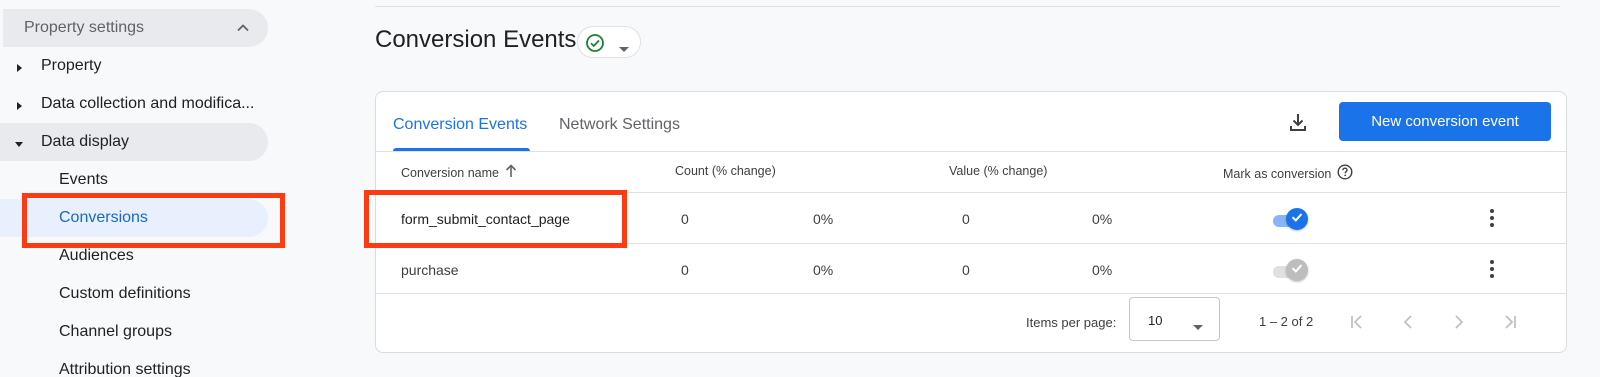 The image size is (1600, 377). Describe the element at coordinates (134, 142) in the screenshot. I see `sidebar-item-data-display: Data display` at that location.